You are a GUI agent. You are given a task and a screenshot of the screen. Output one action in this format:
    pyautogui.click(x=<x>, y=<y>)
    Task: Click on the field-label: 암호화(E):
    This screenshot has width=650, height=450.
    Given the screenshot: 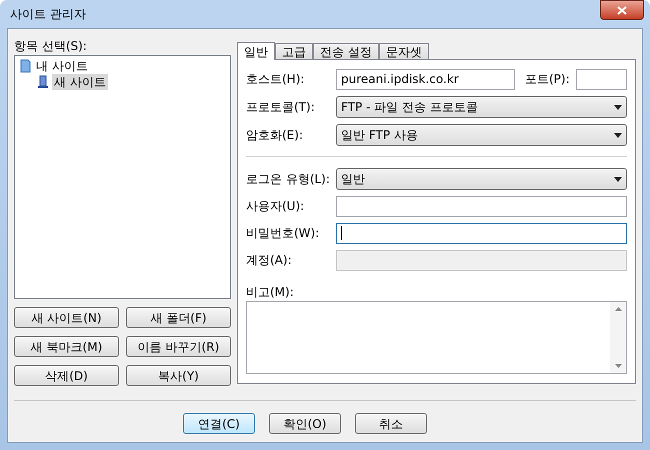 What is the action you would take?
    pyautogui.click(x=275, y=135)
    